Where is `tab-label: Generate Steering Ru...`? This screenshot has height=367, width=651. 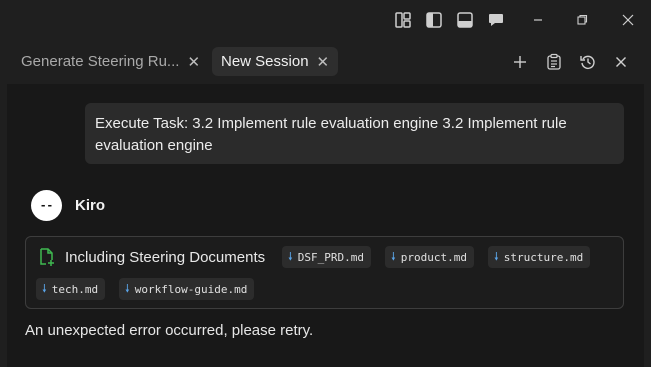 tab-label: Generate Steering Ru... is located at coordinates (100, 61).